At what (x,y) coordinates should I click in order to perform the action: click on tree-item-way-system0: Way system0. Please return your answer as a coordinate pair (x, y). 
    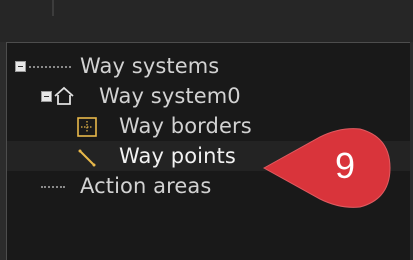
    Looking at the image, I should click on (208, 96).